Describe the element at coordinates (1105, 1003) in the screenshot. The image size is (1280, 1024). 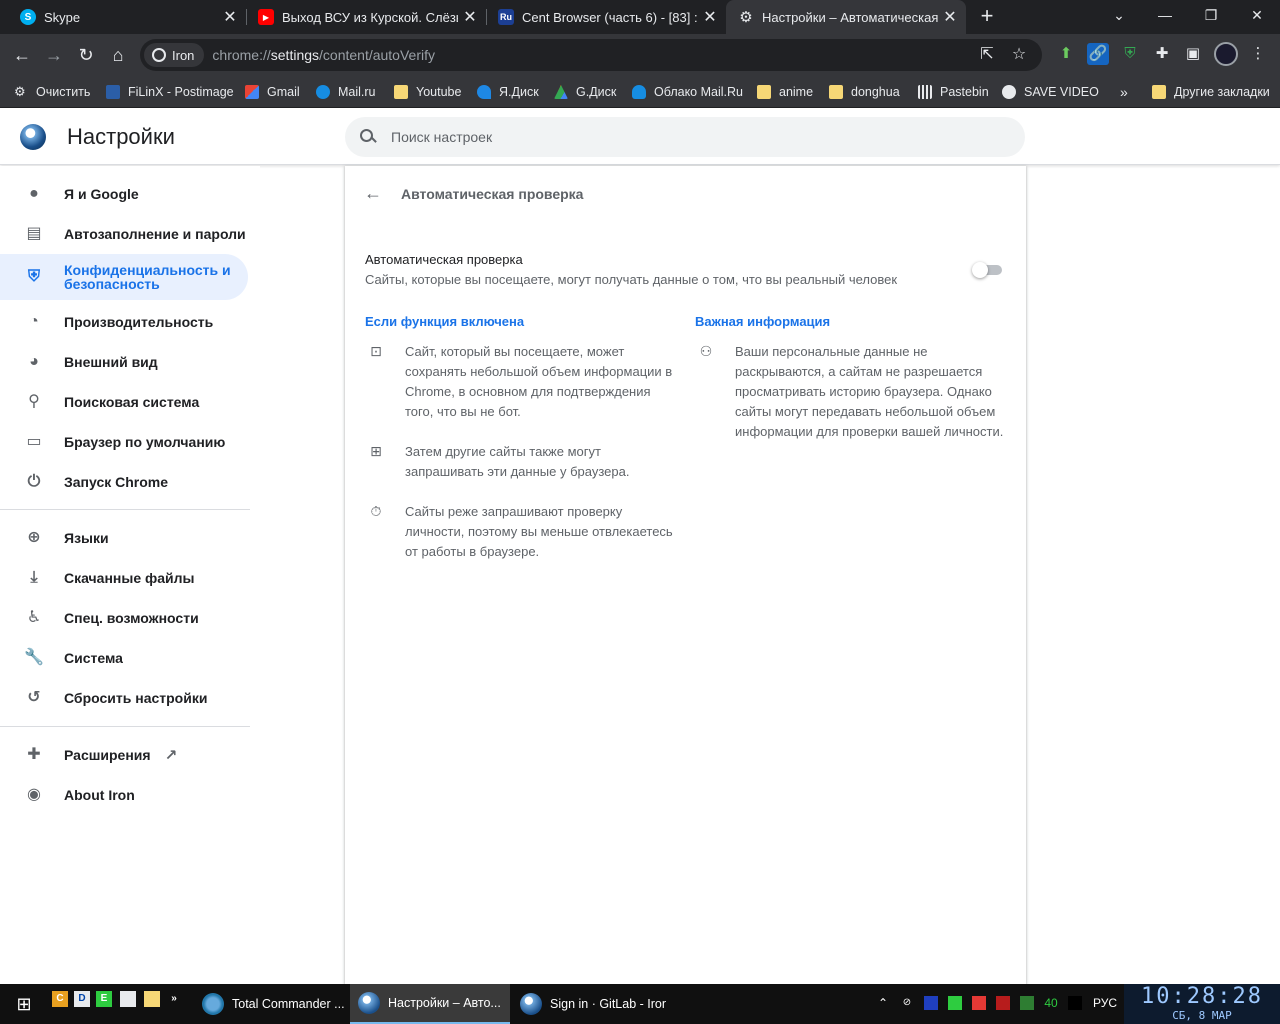
I see `language-indicator: РУС` at that location.